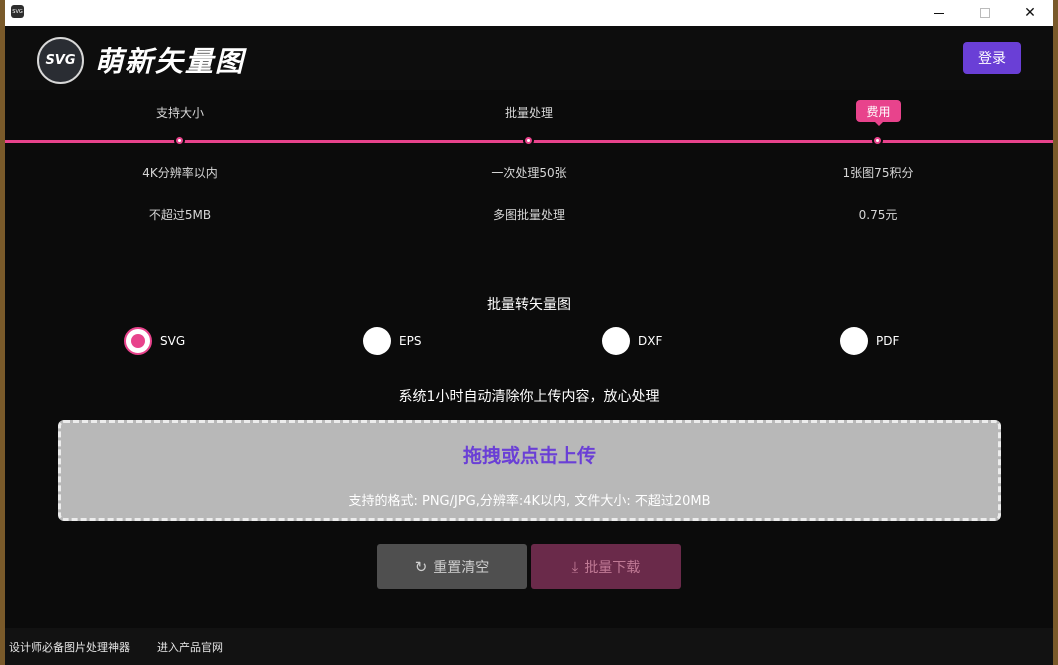  What do you see at coordinates (410, 341) in the screenshot?
I see `format-label: EPS` at bounding box center [410, 341].